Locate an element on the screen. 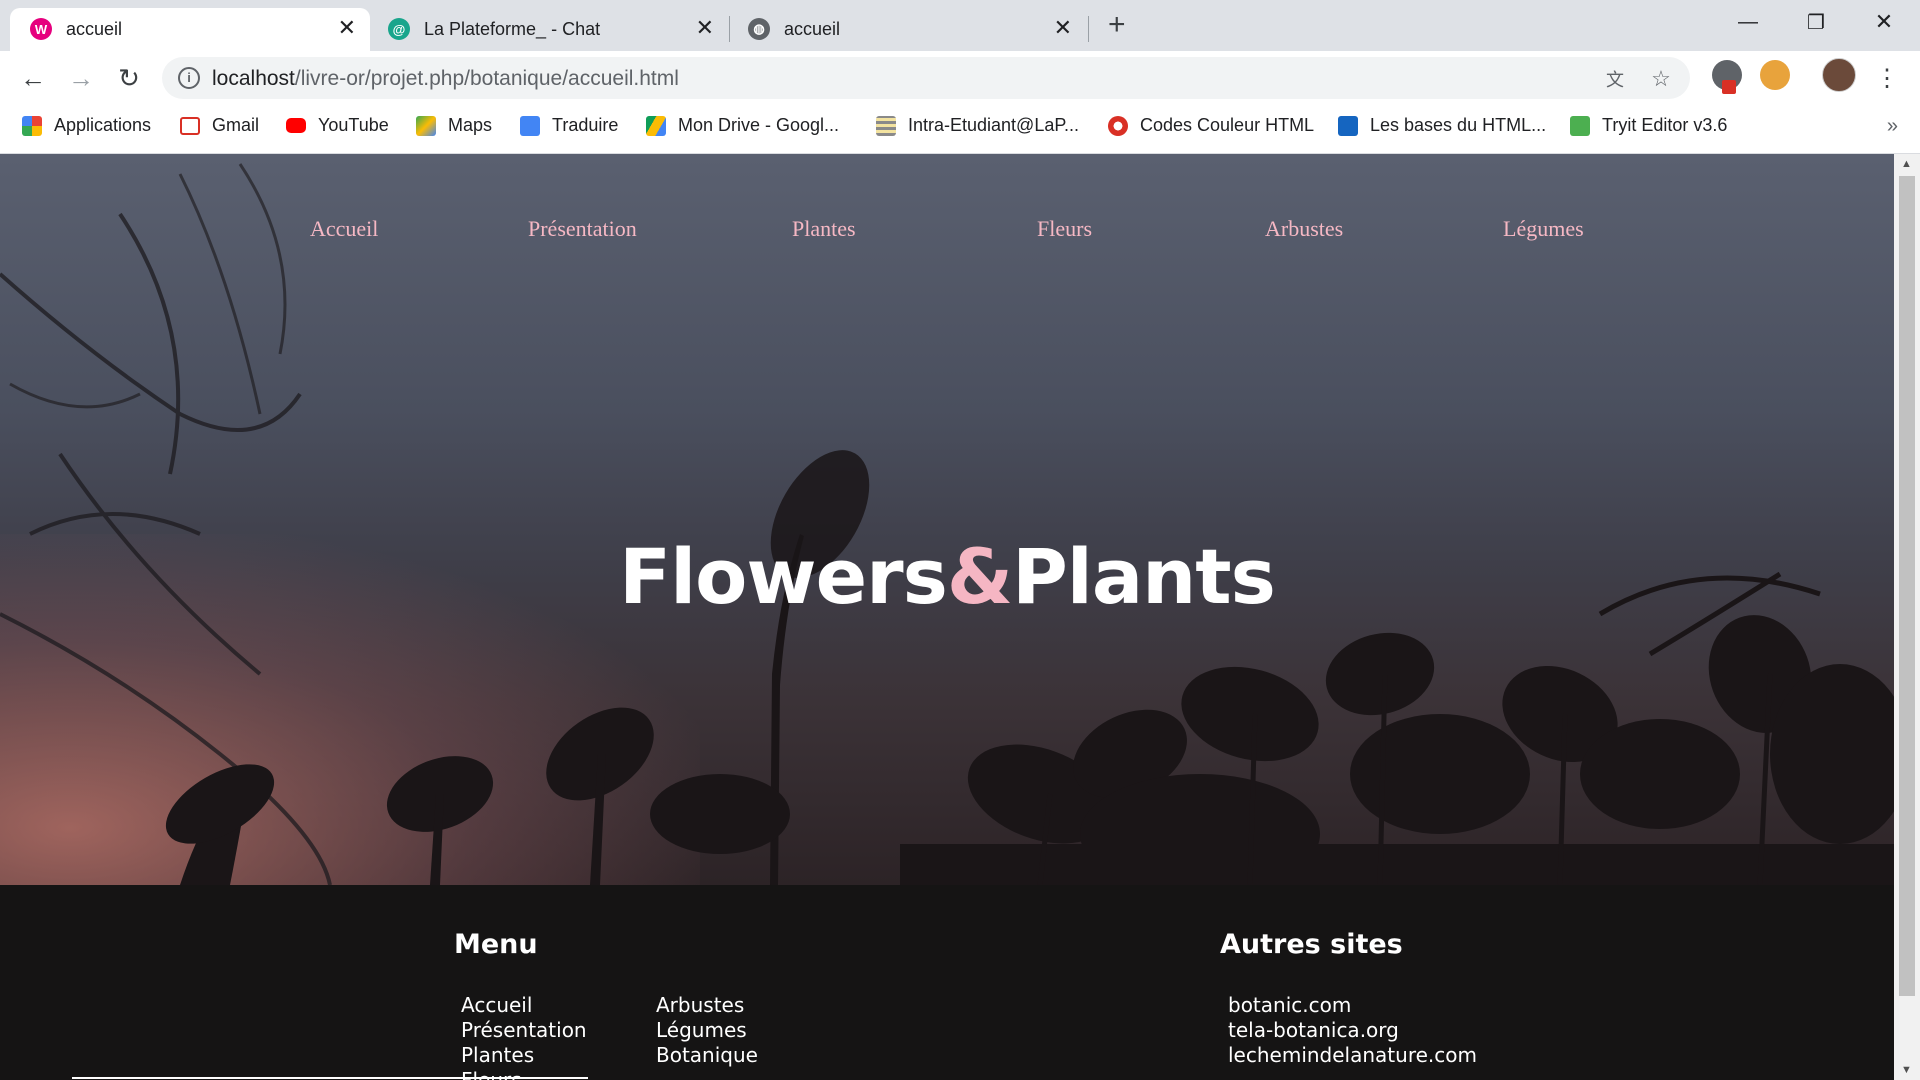 This screenshot has width=1920, height=1080. translate-icon is located at coordinates (530, 125).